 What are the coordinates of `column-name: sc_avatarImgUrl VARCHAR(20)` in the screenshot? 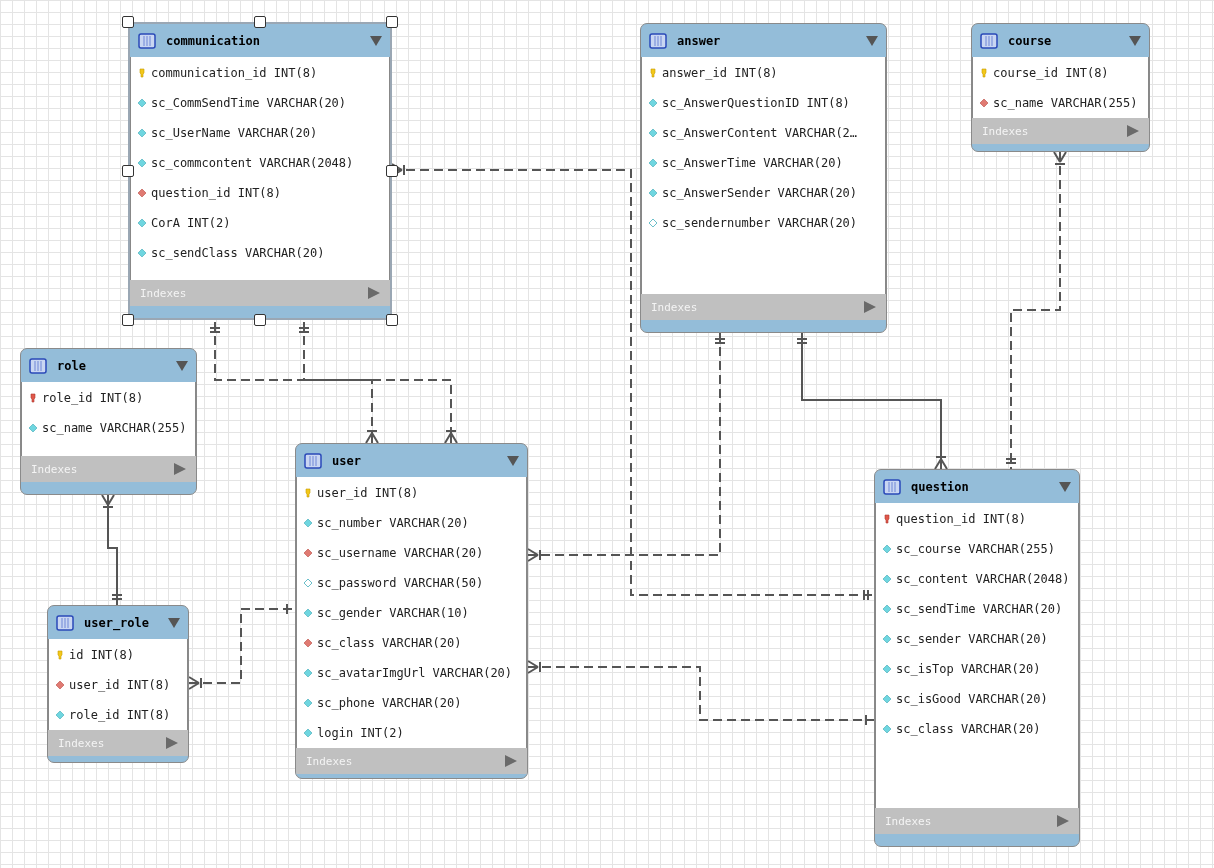 It's located at (415, 673).